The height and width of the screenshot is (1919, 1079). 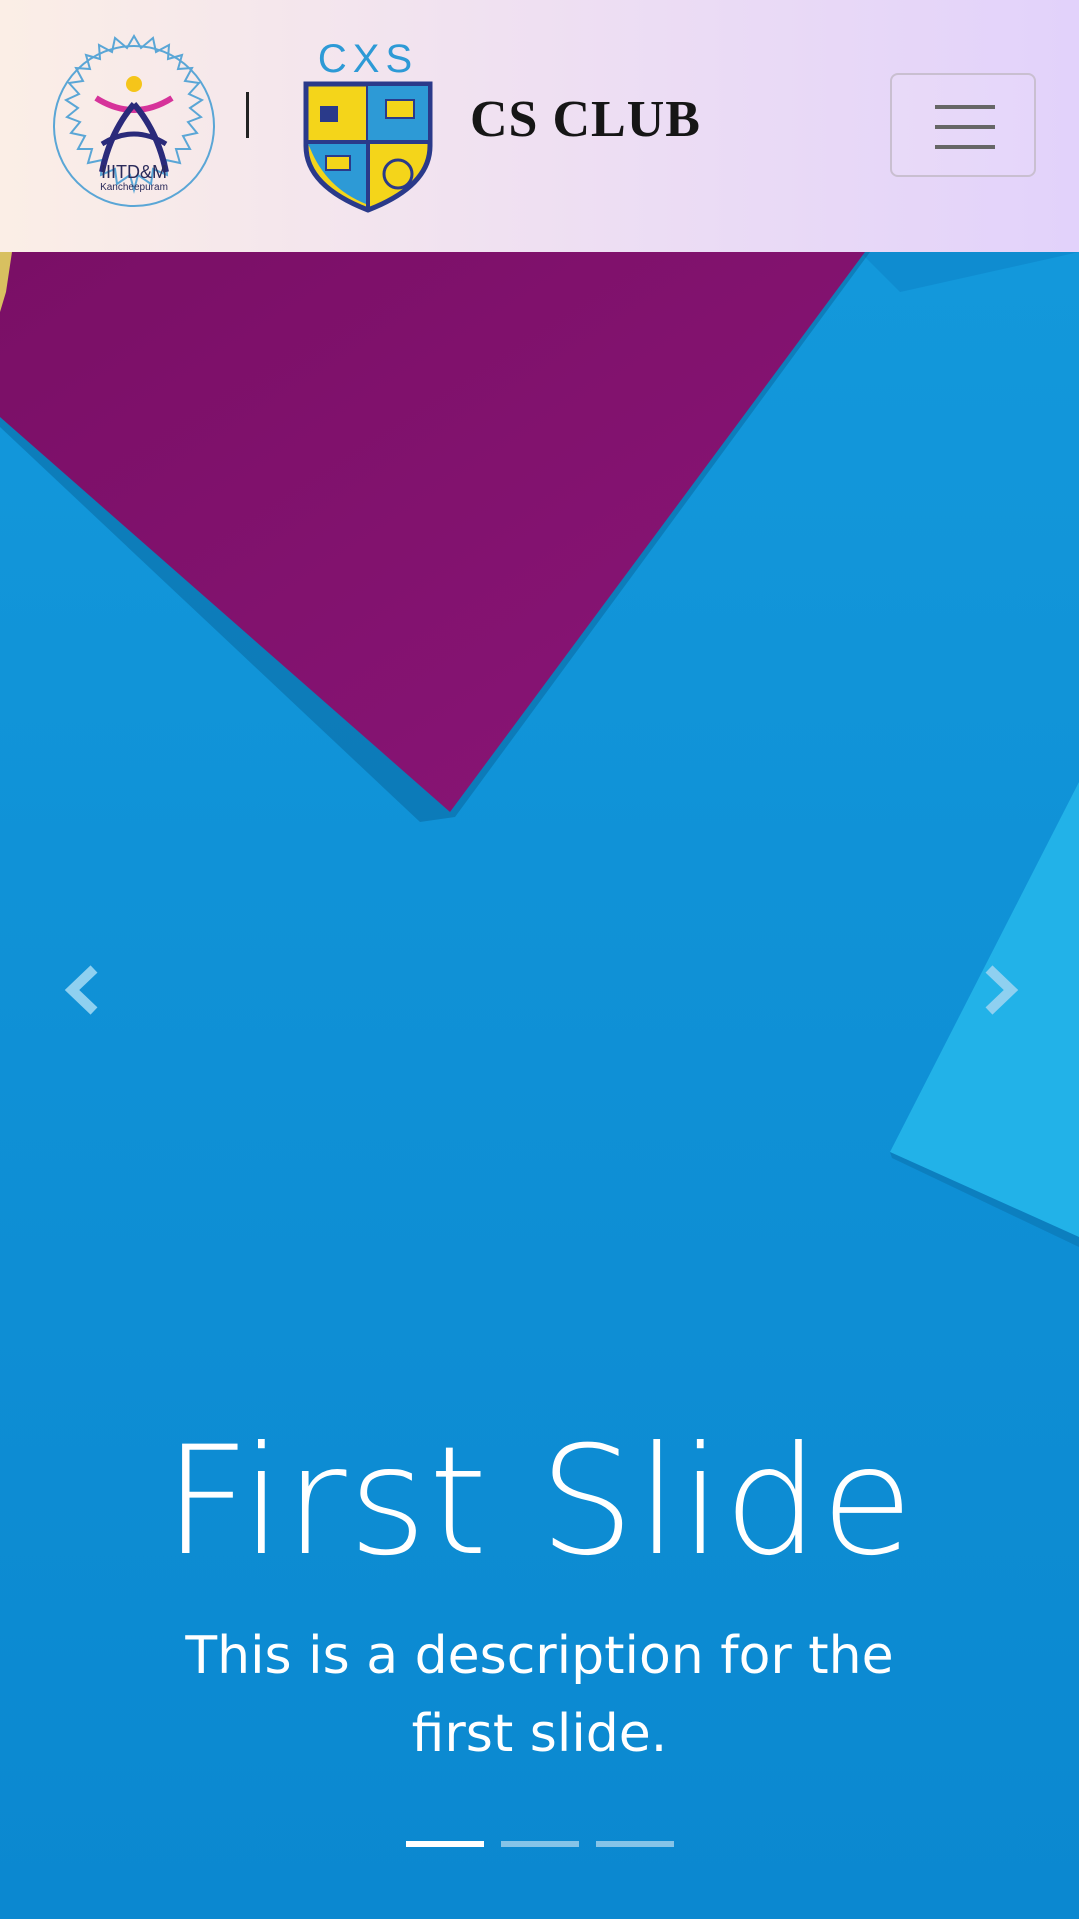 What do you see at coordinates (134, 126) in the screenshot?
I see `institute-logo: IIITD&M Kancheepuram` at bounding box center [134, 126].